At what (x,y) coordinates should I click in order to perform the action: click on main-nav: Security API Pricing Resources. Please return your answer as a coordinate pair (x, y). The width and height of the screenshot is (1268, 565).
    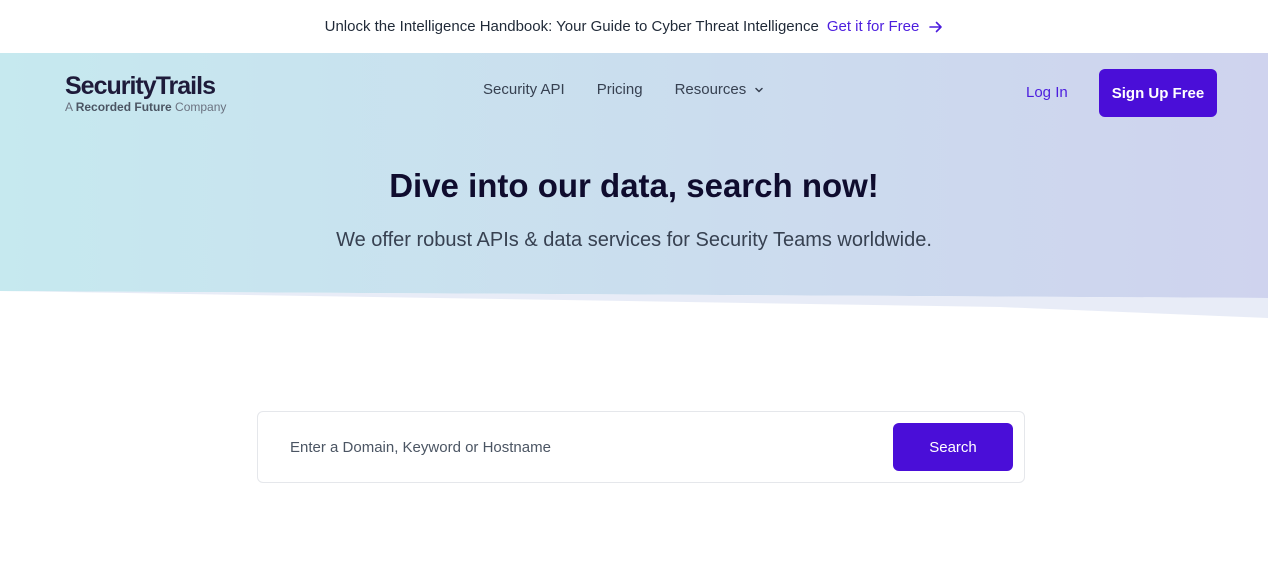
    Looking at the image, I should click on (639, 89).